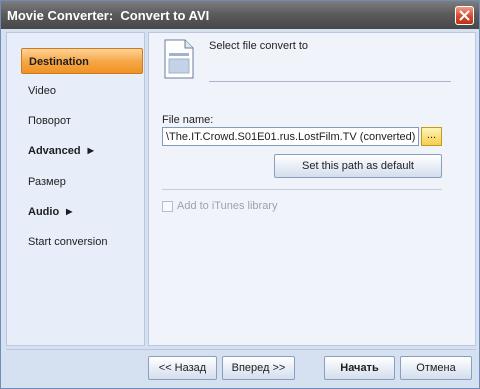 Image resolution: width=480 pixels, height=389 pixels. I want to click on itunes-checkbox, so click(167, 206).